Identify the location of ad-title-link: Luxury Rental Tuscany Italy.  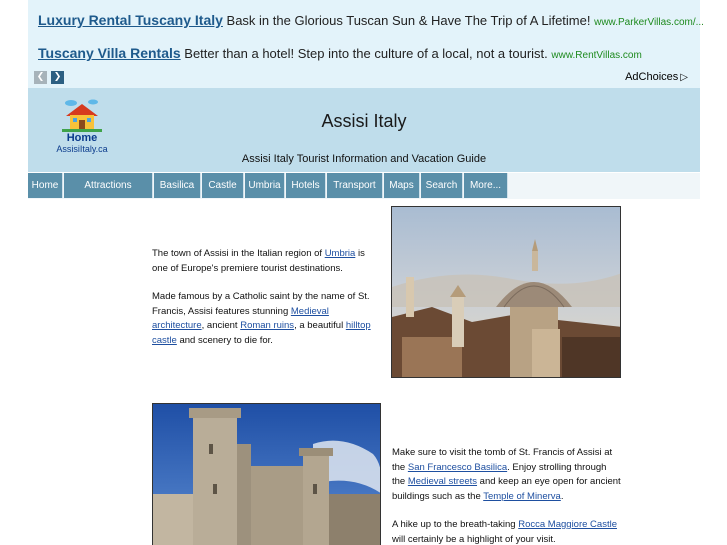
(130, 20).